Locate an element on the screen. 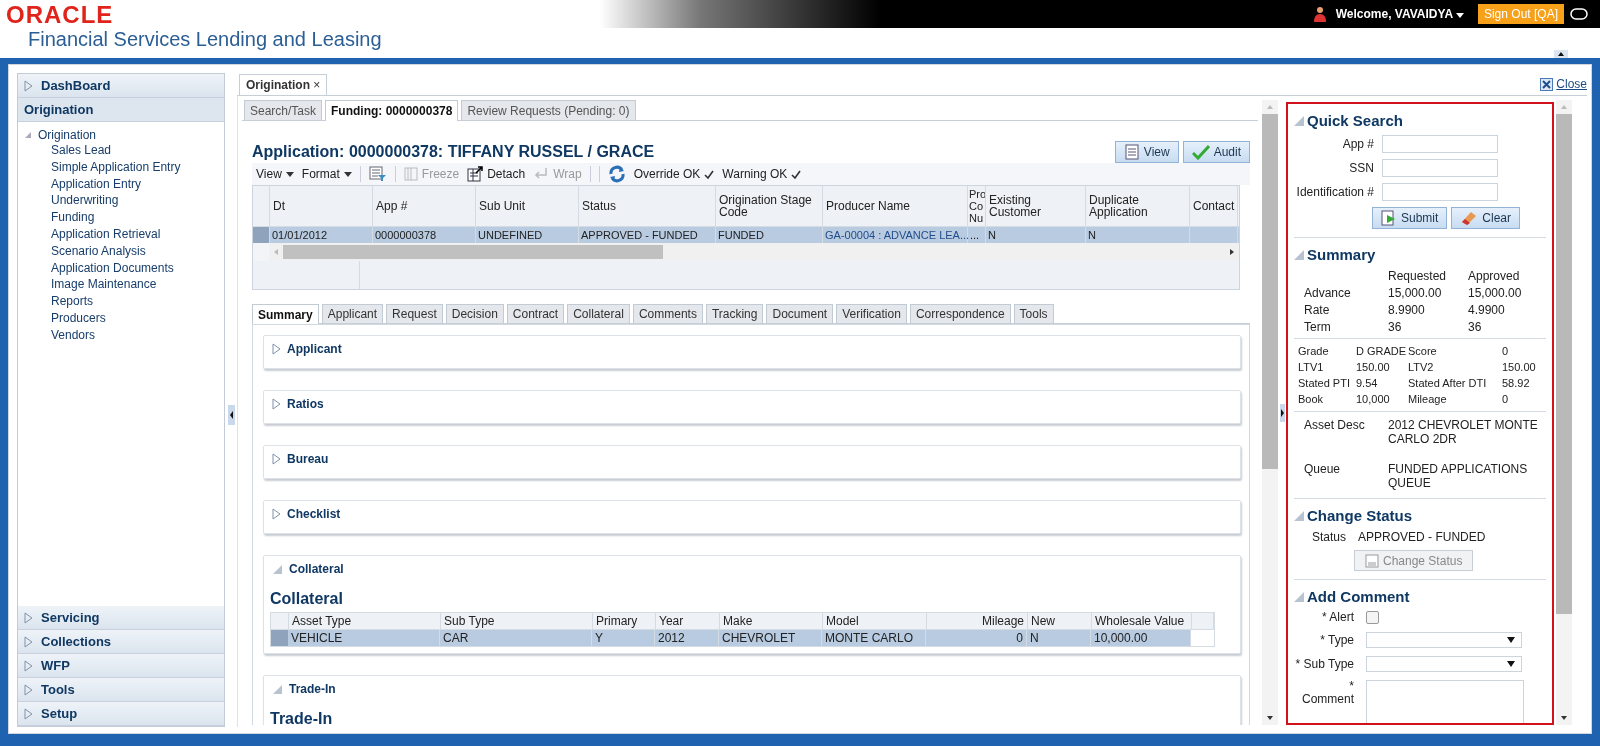  tree-item: Reports is located at coordinates (72, 301).